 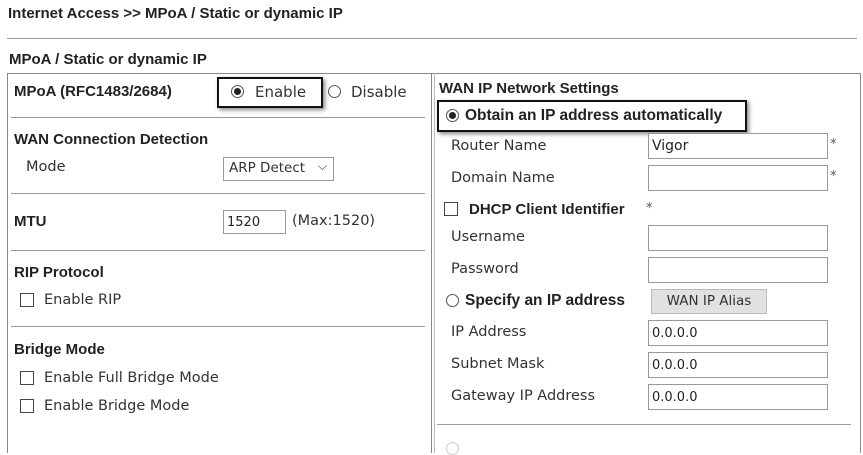 I want to click on mpoa-label: MPoA (RFC1483/2684), so click(x=93, y=91).